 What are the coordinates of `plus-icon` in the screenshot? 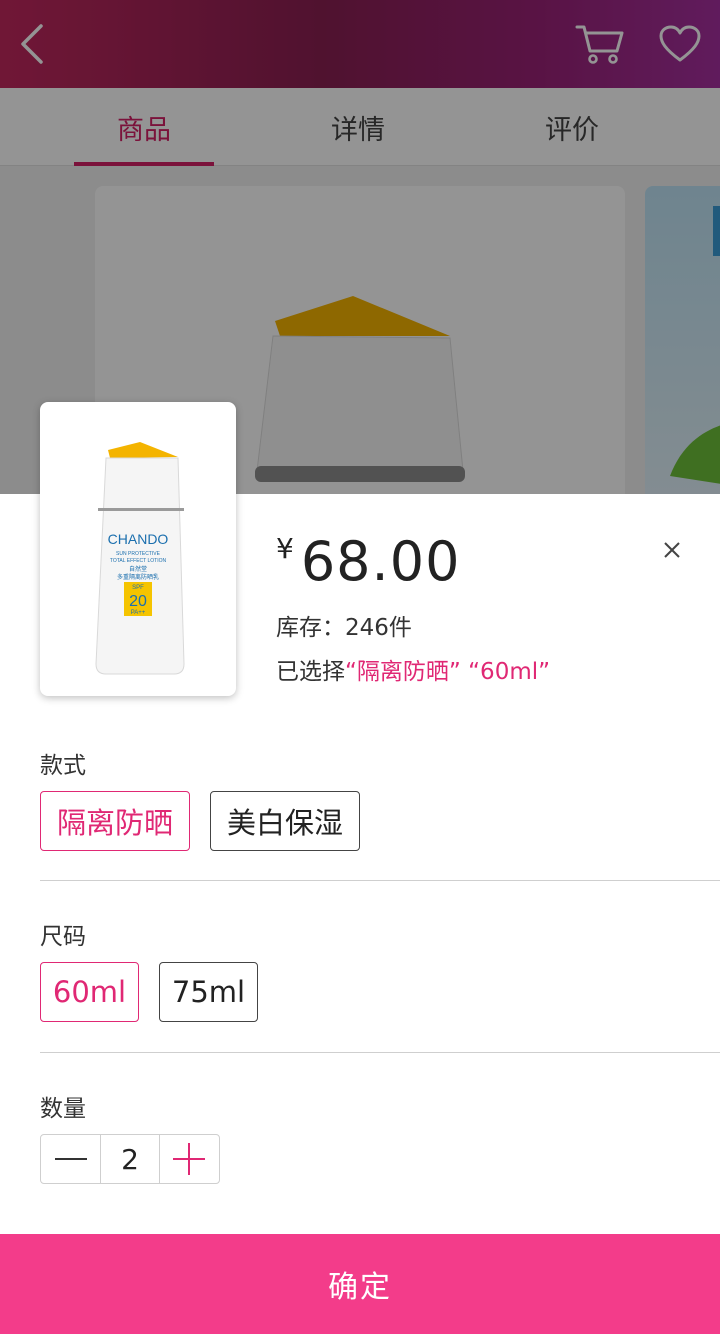 It's located at (189, 1159).